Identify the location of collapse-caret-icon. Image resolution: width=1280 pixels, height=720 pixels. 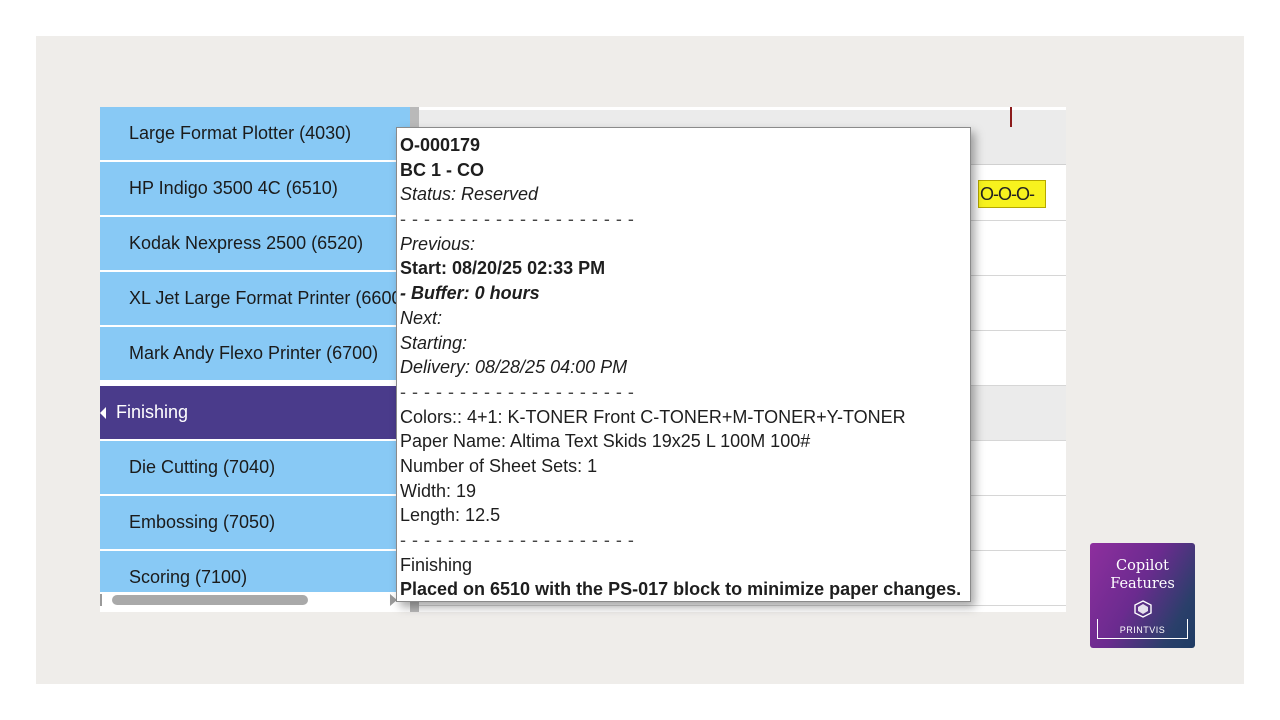
(103, 413).